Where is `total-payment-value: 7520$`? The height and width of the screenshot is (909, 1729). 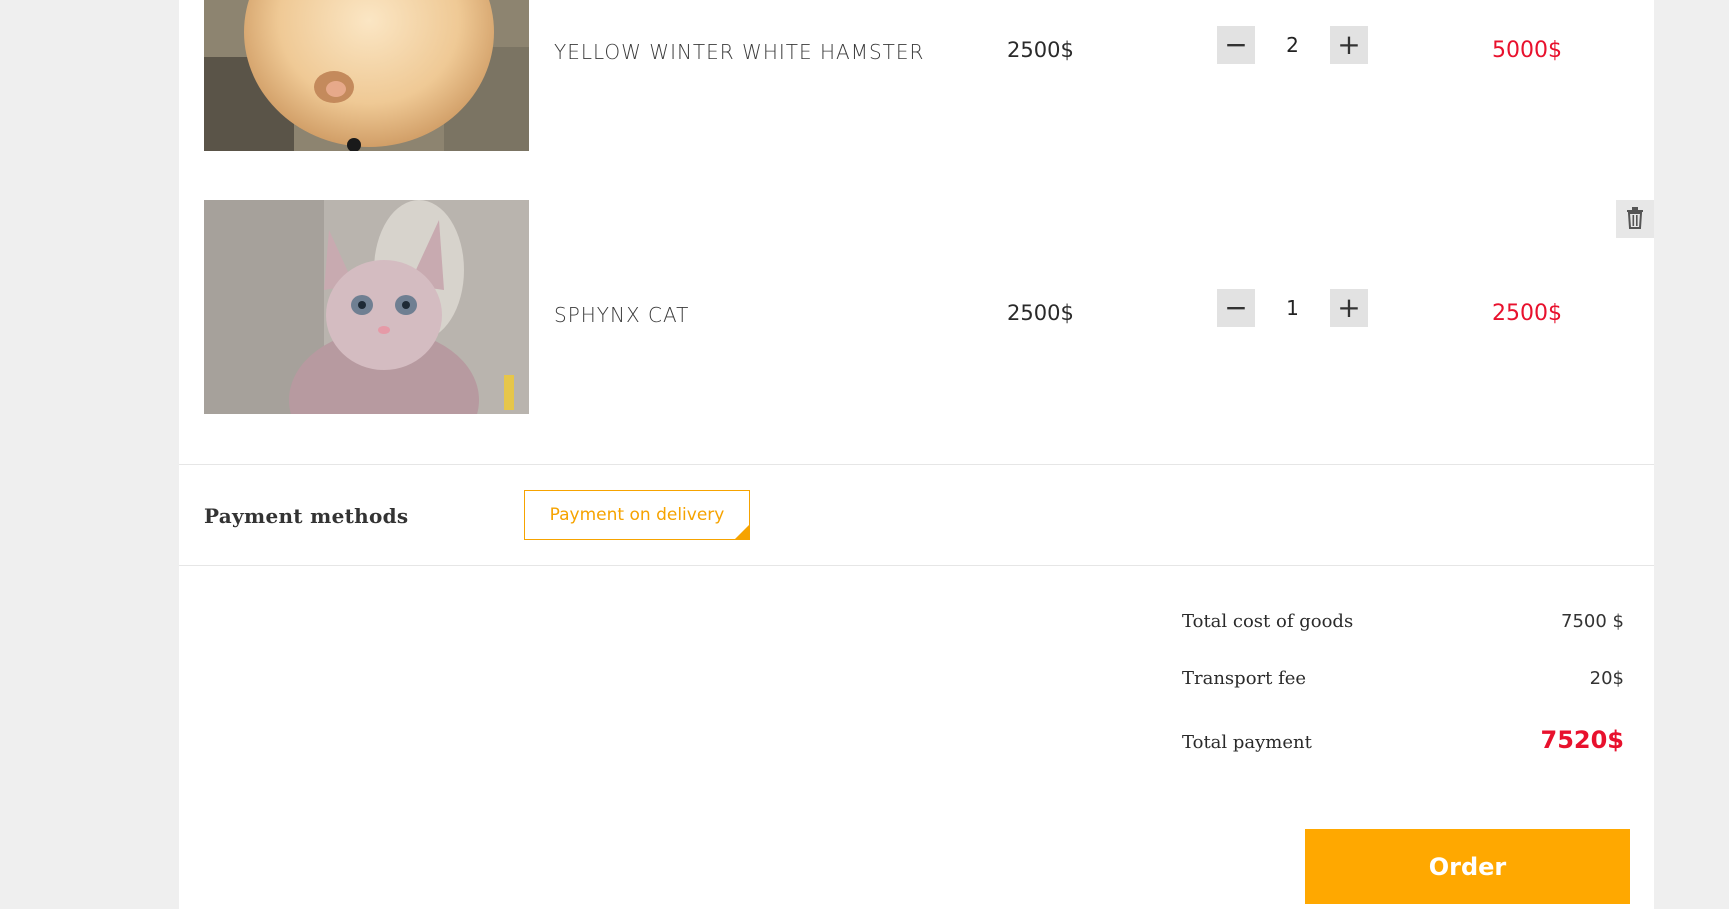
total-payment-value: 7520$ is located at coordinates (1582, 740).